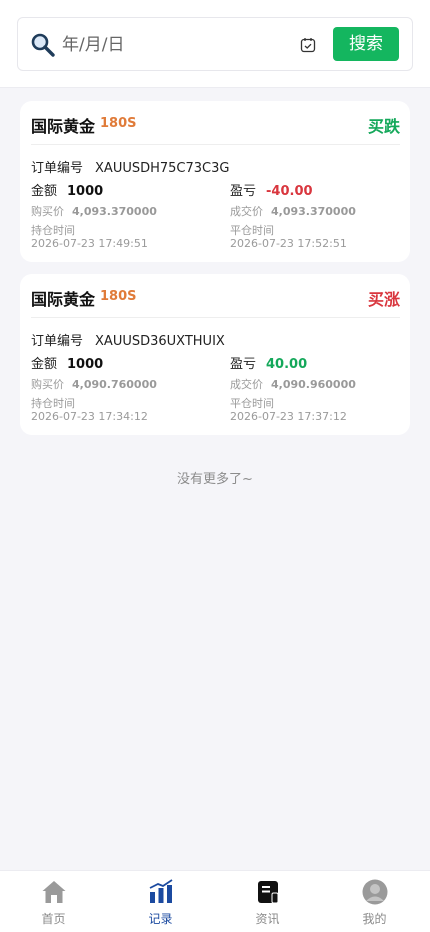  Describe the element at coordinates (215, 296) in the screenshot. I see `order-card-header: 国际黄金 180S 买涨` at that location.